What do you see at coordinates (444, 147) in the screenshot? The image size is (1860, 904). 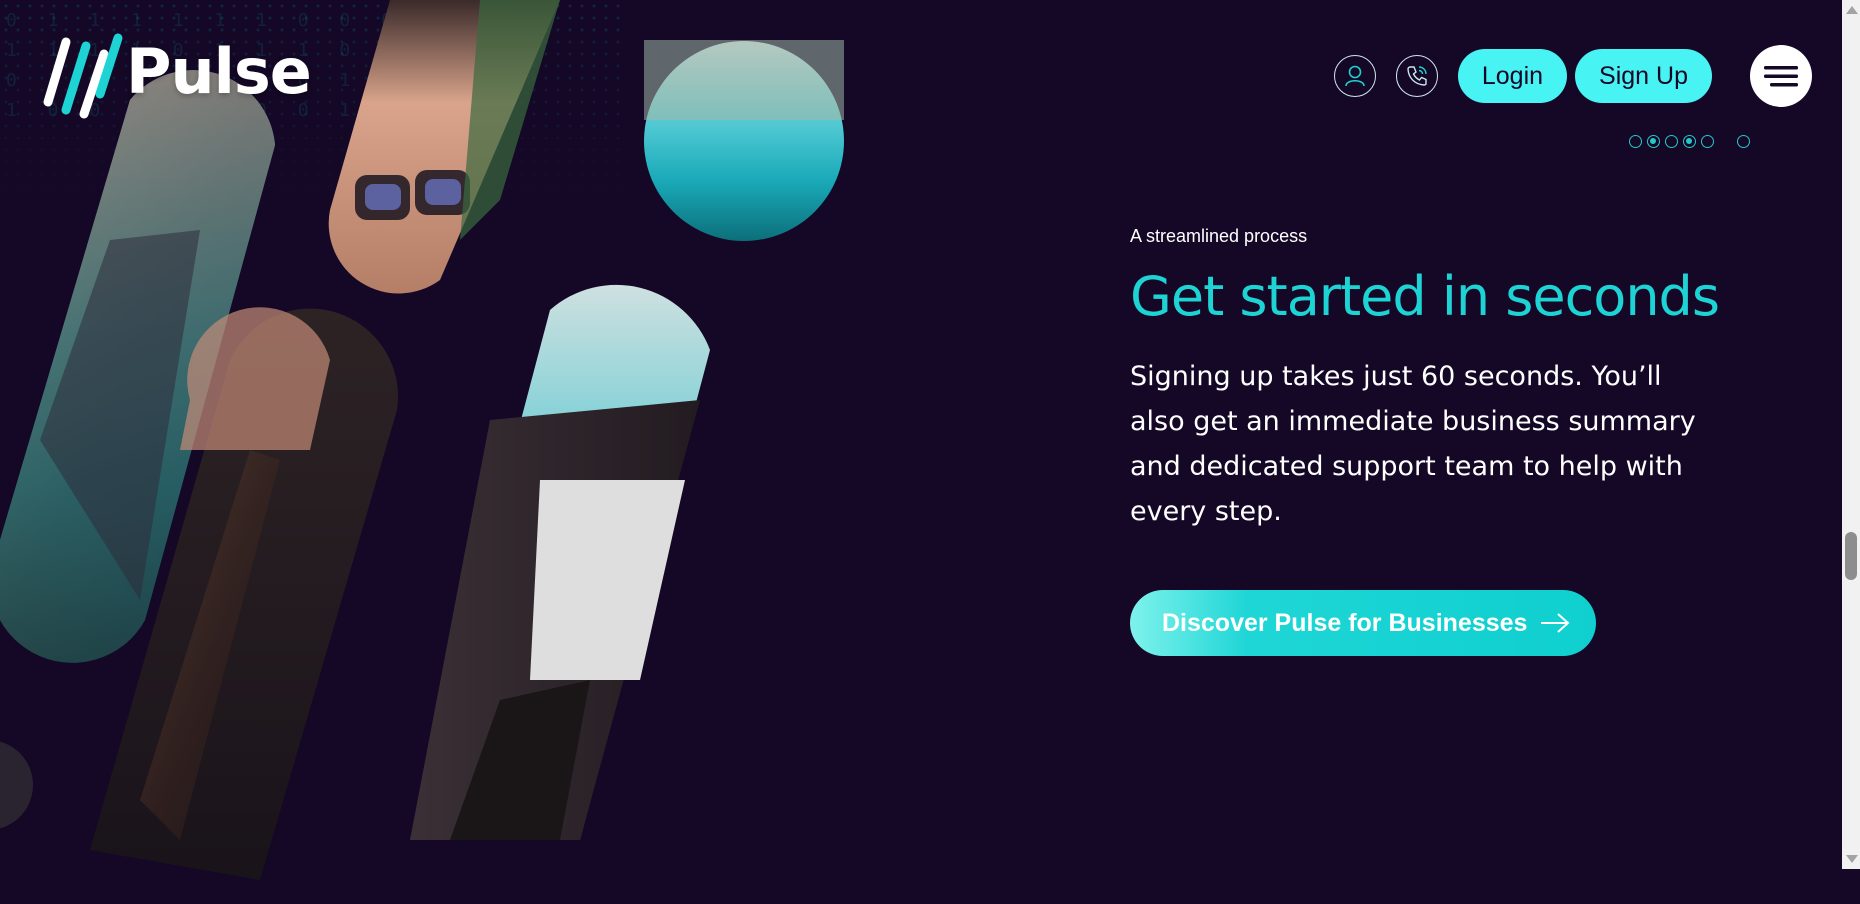 I see `photo-pill-top` at bounding box center [444, 147].